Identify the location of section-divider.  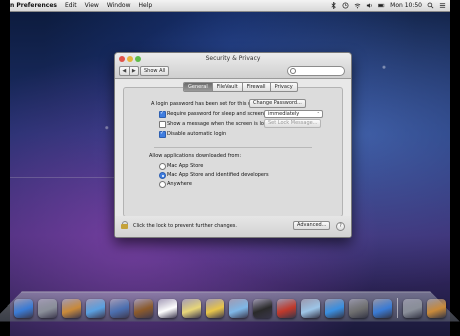
(233, 147).